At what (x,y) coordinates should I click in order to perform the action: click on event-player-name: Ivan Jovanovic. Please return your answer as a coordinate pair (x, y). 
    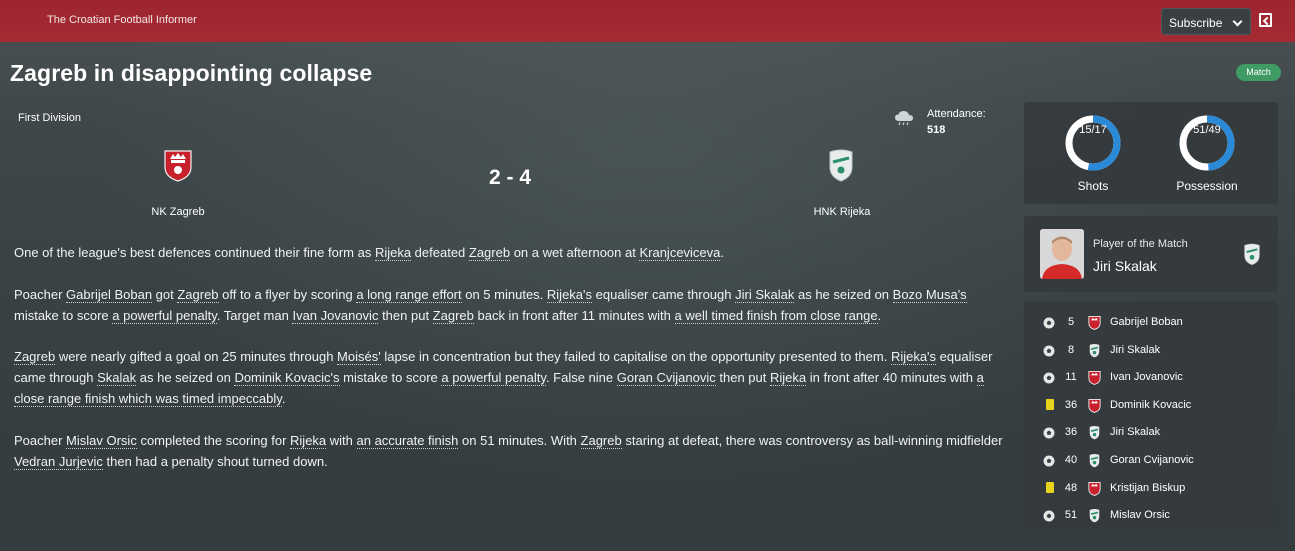
    Looking at the image, I should click on (1146, 377).